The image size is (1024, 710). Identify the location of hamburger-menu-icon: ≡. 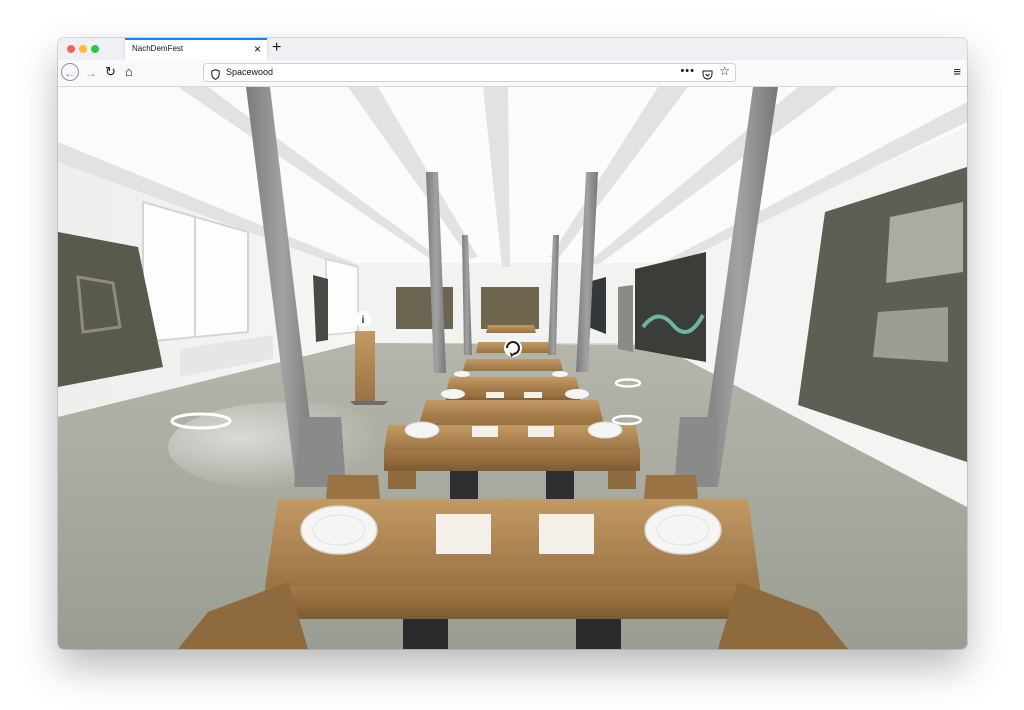
(957, 71).